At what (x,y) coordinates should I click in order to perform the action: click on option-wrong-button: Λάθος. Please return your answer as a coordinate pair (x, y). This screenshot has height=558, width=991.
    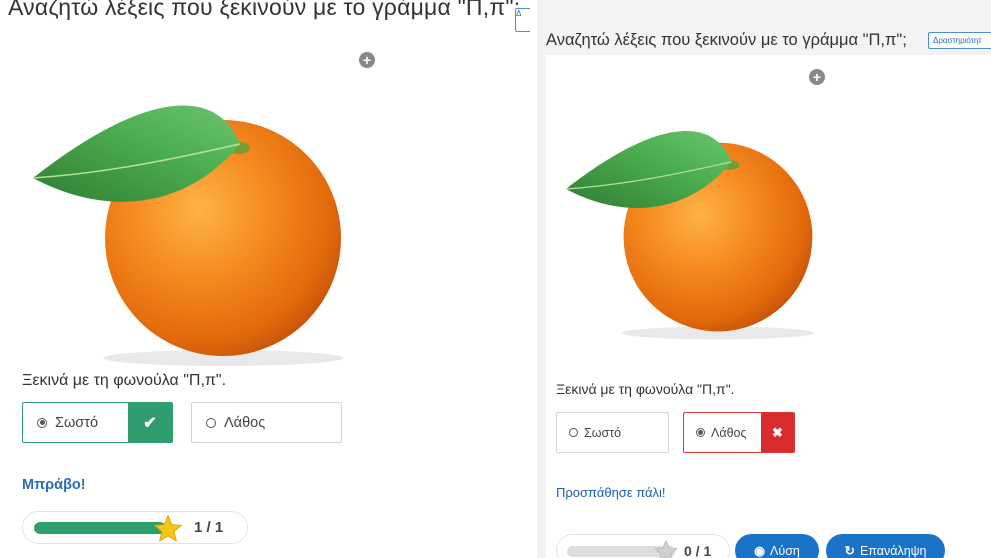
    Looking at the image, I should click on (266, 422).